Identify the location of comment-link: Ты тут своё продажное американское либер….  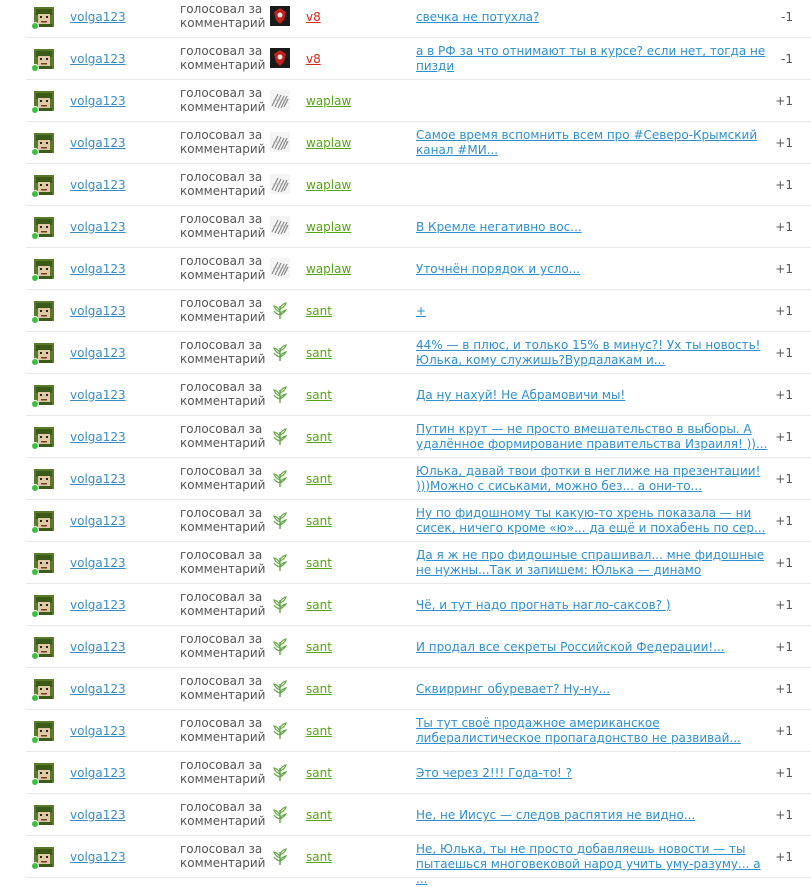
(593, 731).